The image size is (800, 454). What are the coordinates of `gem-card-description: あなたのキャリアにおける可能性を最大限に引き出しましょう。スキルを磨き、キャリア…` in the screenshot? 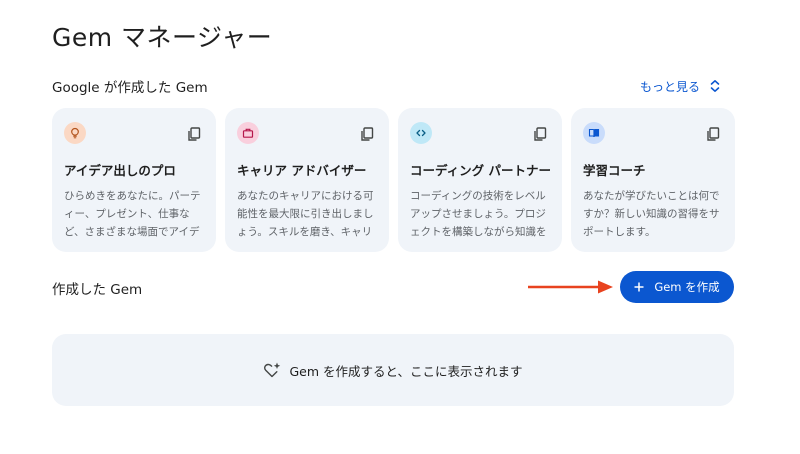 It's located at (305, 214).